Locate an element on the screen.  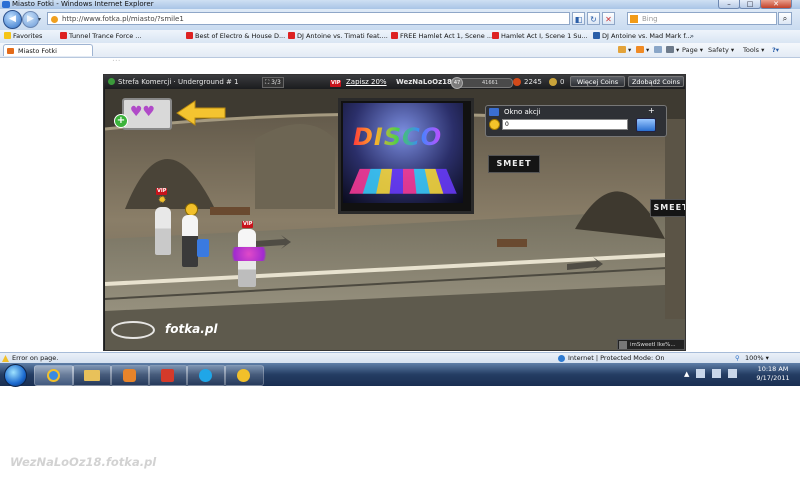
search-icon: ⌕ is located at coordinates (785, 18).